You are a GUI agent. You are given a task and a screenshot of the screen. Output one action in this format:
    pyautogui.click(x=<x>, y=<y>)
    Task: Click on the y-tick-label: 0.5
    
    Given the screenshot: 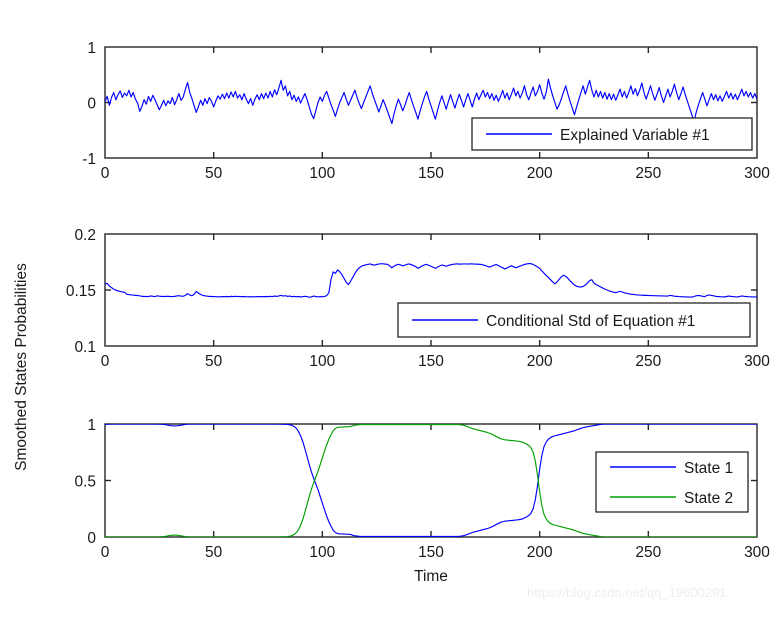 What is the action you would take?
    pyautogui.click(x=85, y=482)
    